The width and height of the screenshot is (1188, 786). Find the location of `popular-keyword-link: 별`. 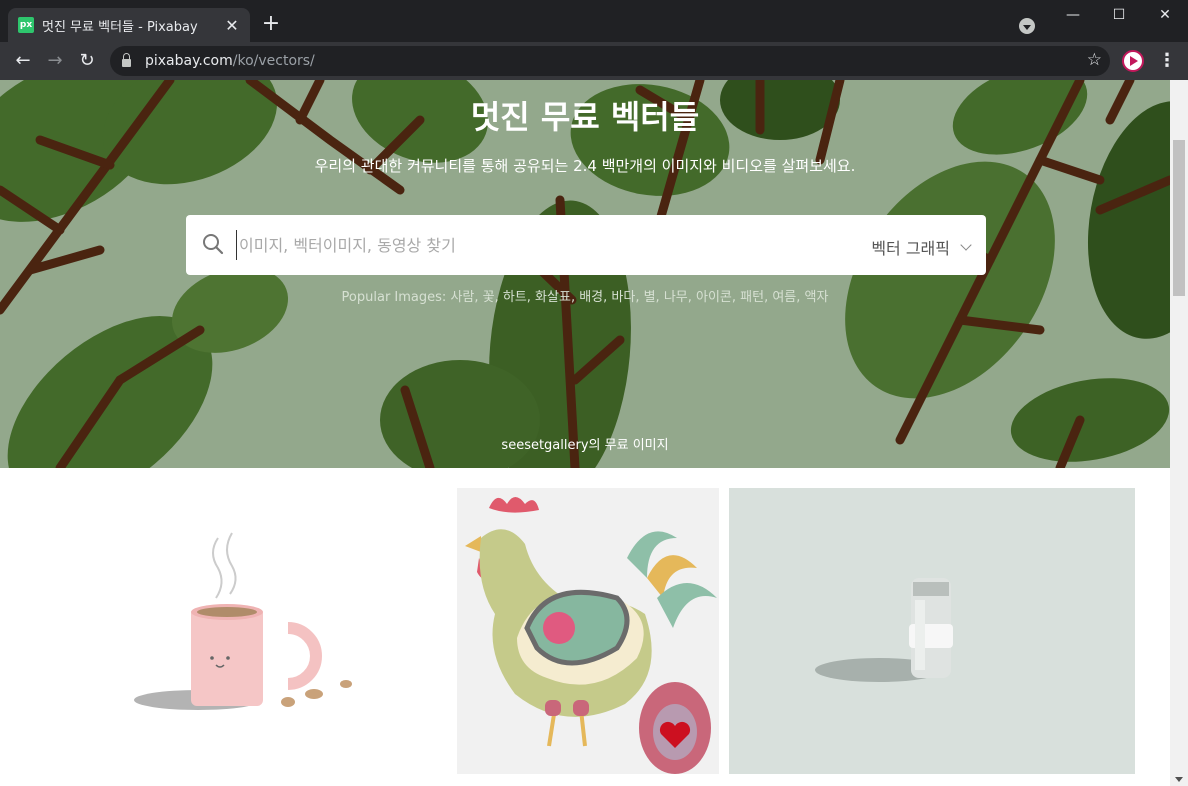

popular-keyword-link: 별 is located at coordinates (650, 297).